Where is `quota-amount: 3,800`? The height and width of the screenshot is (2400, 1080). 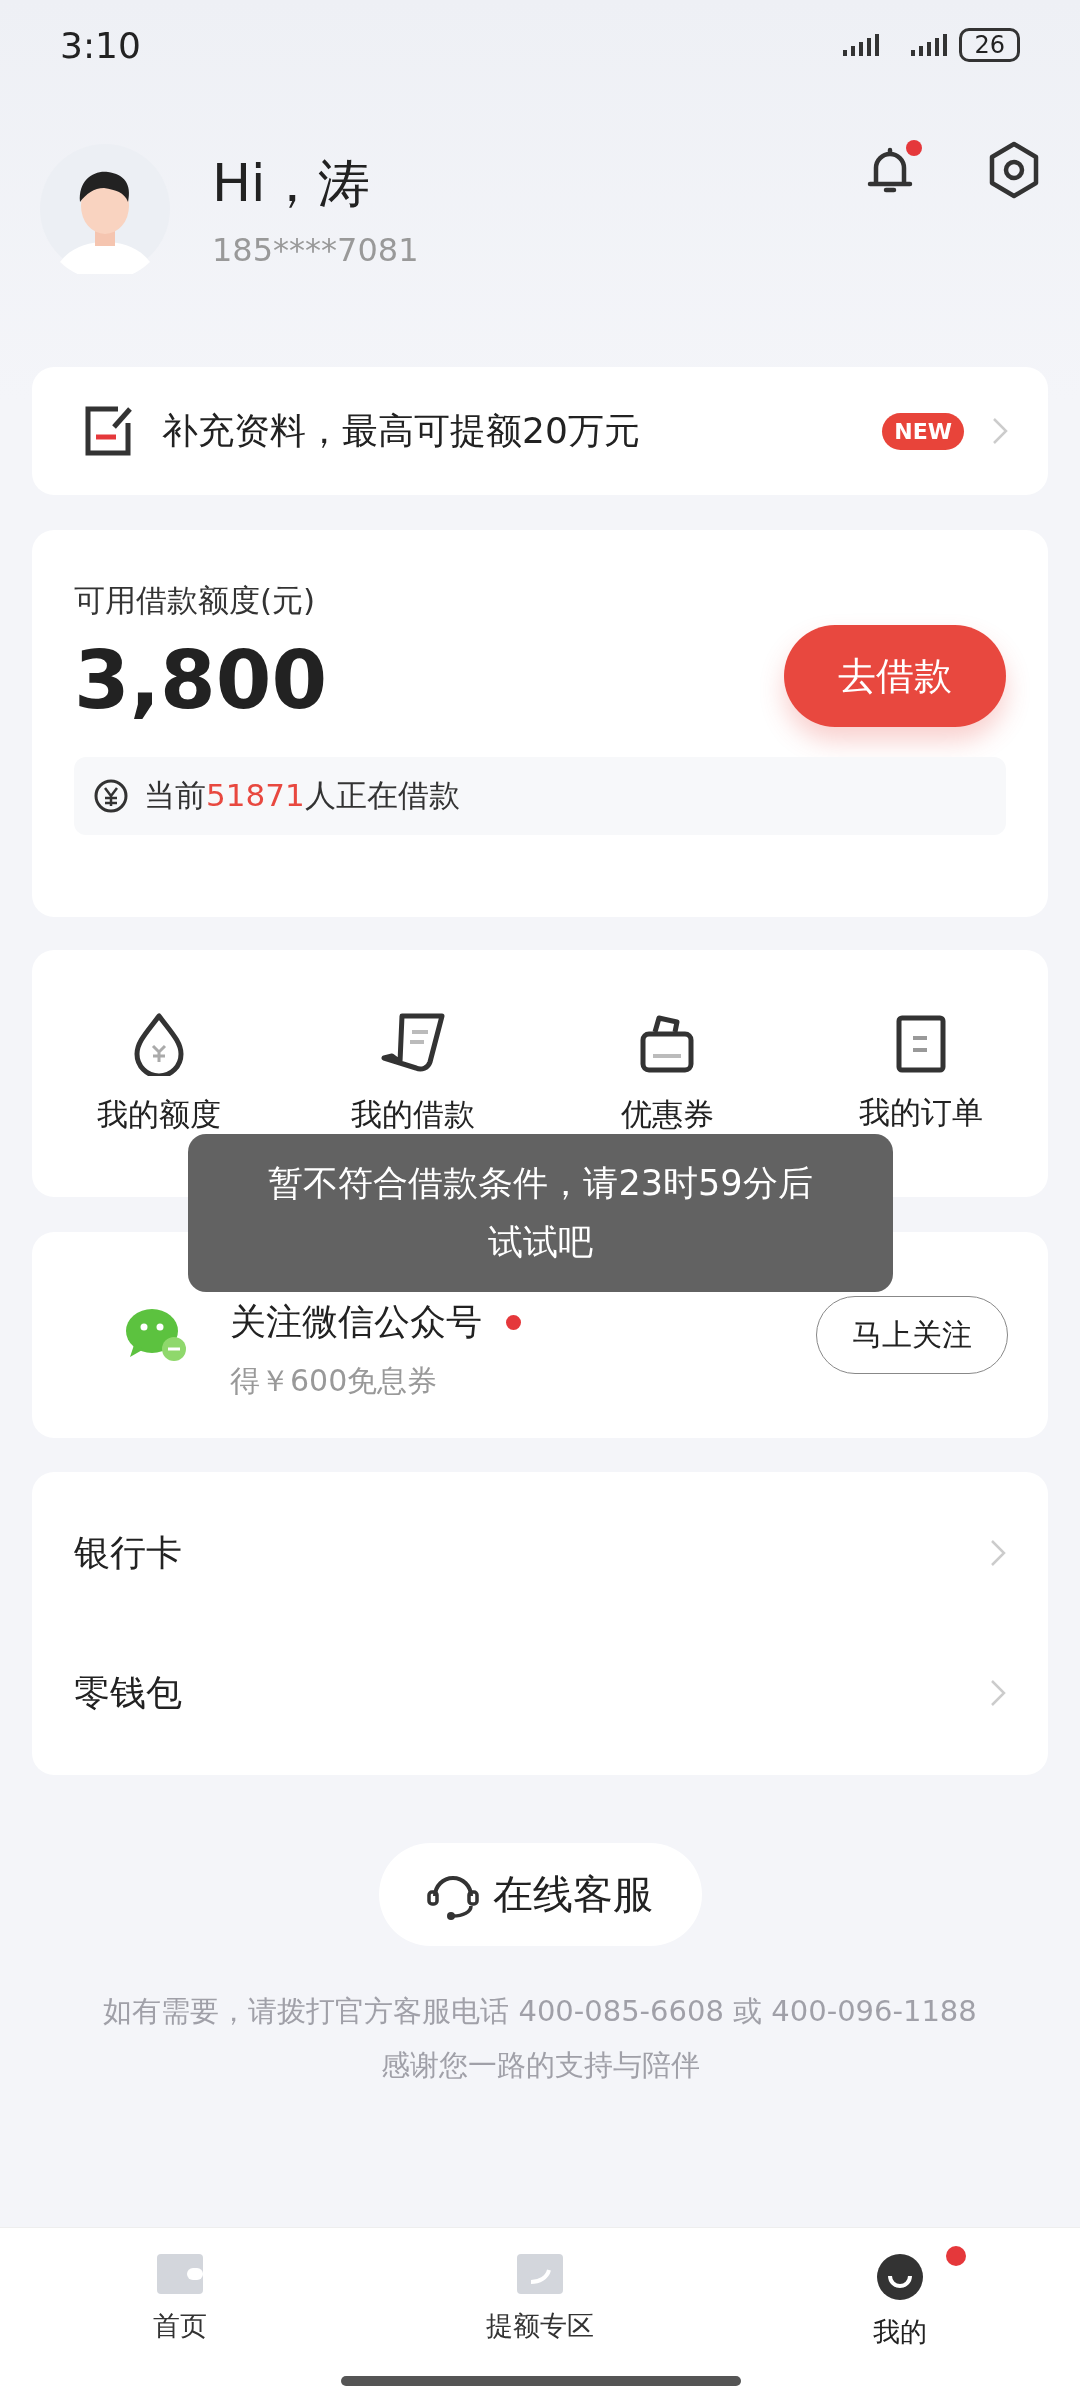 quota-amount: 3,800 is located at coordinates (201, 680).